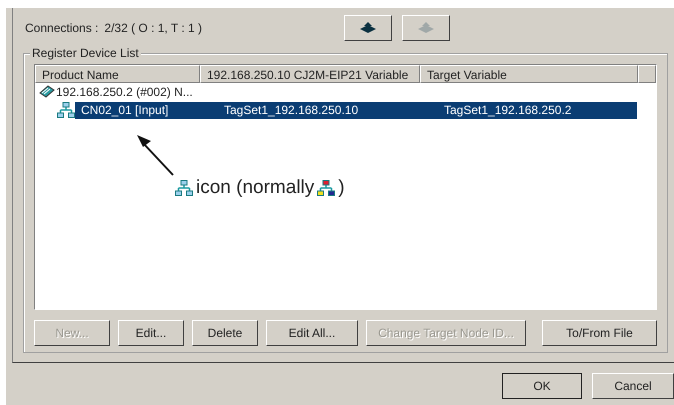 The width and height of the screenshot is (674, 405). What do you see at coordinates (125, 110) in the screenshot?
I see `tree-item: CN02_01 [Input]` at bounding box center [125, 110].